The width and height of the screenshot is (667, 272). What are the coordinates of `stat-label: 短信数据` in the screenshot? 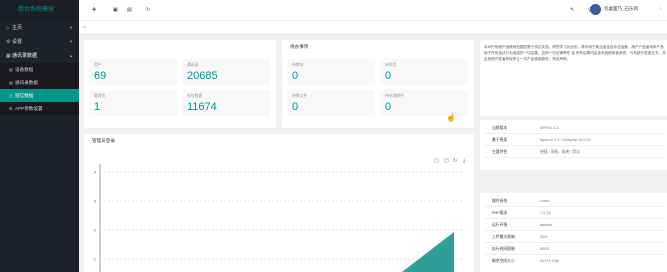 It's located at (195, 96).